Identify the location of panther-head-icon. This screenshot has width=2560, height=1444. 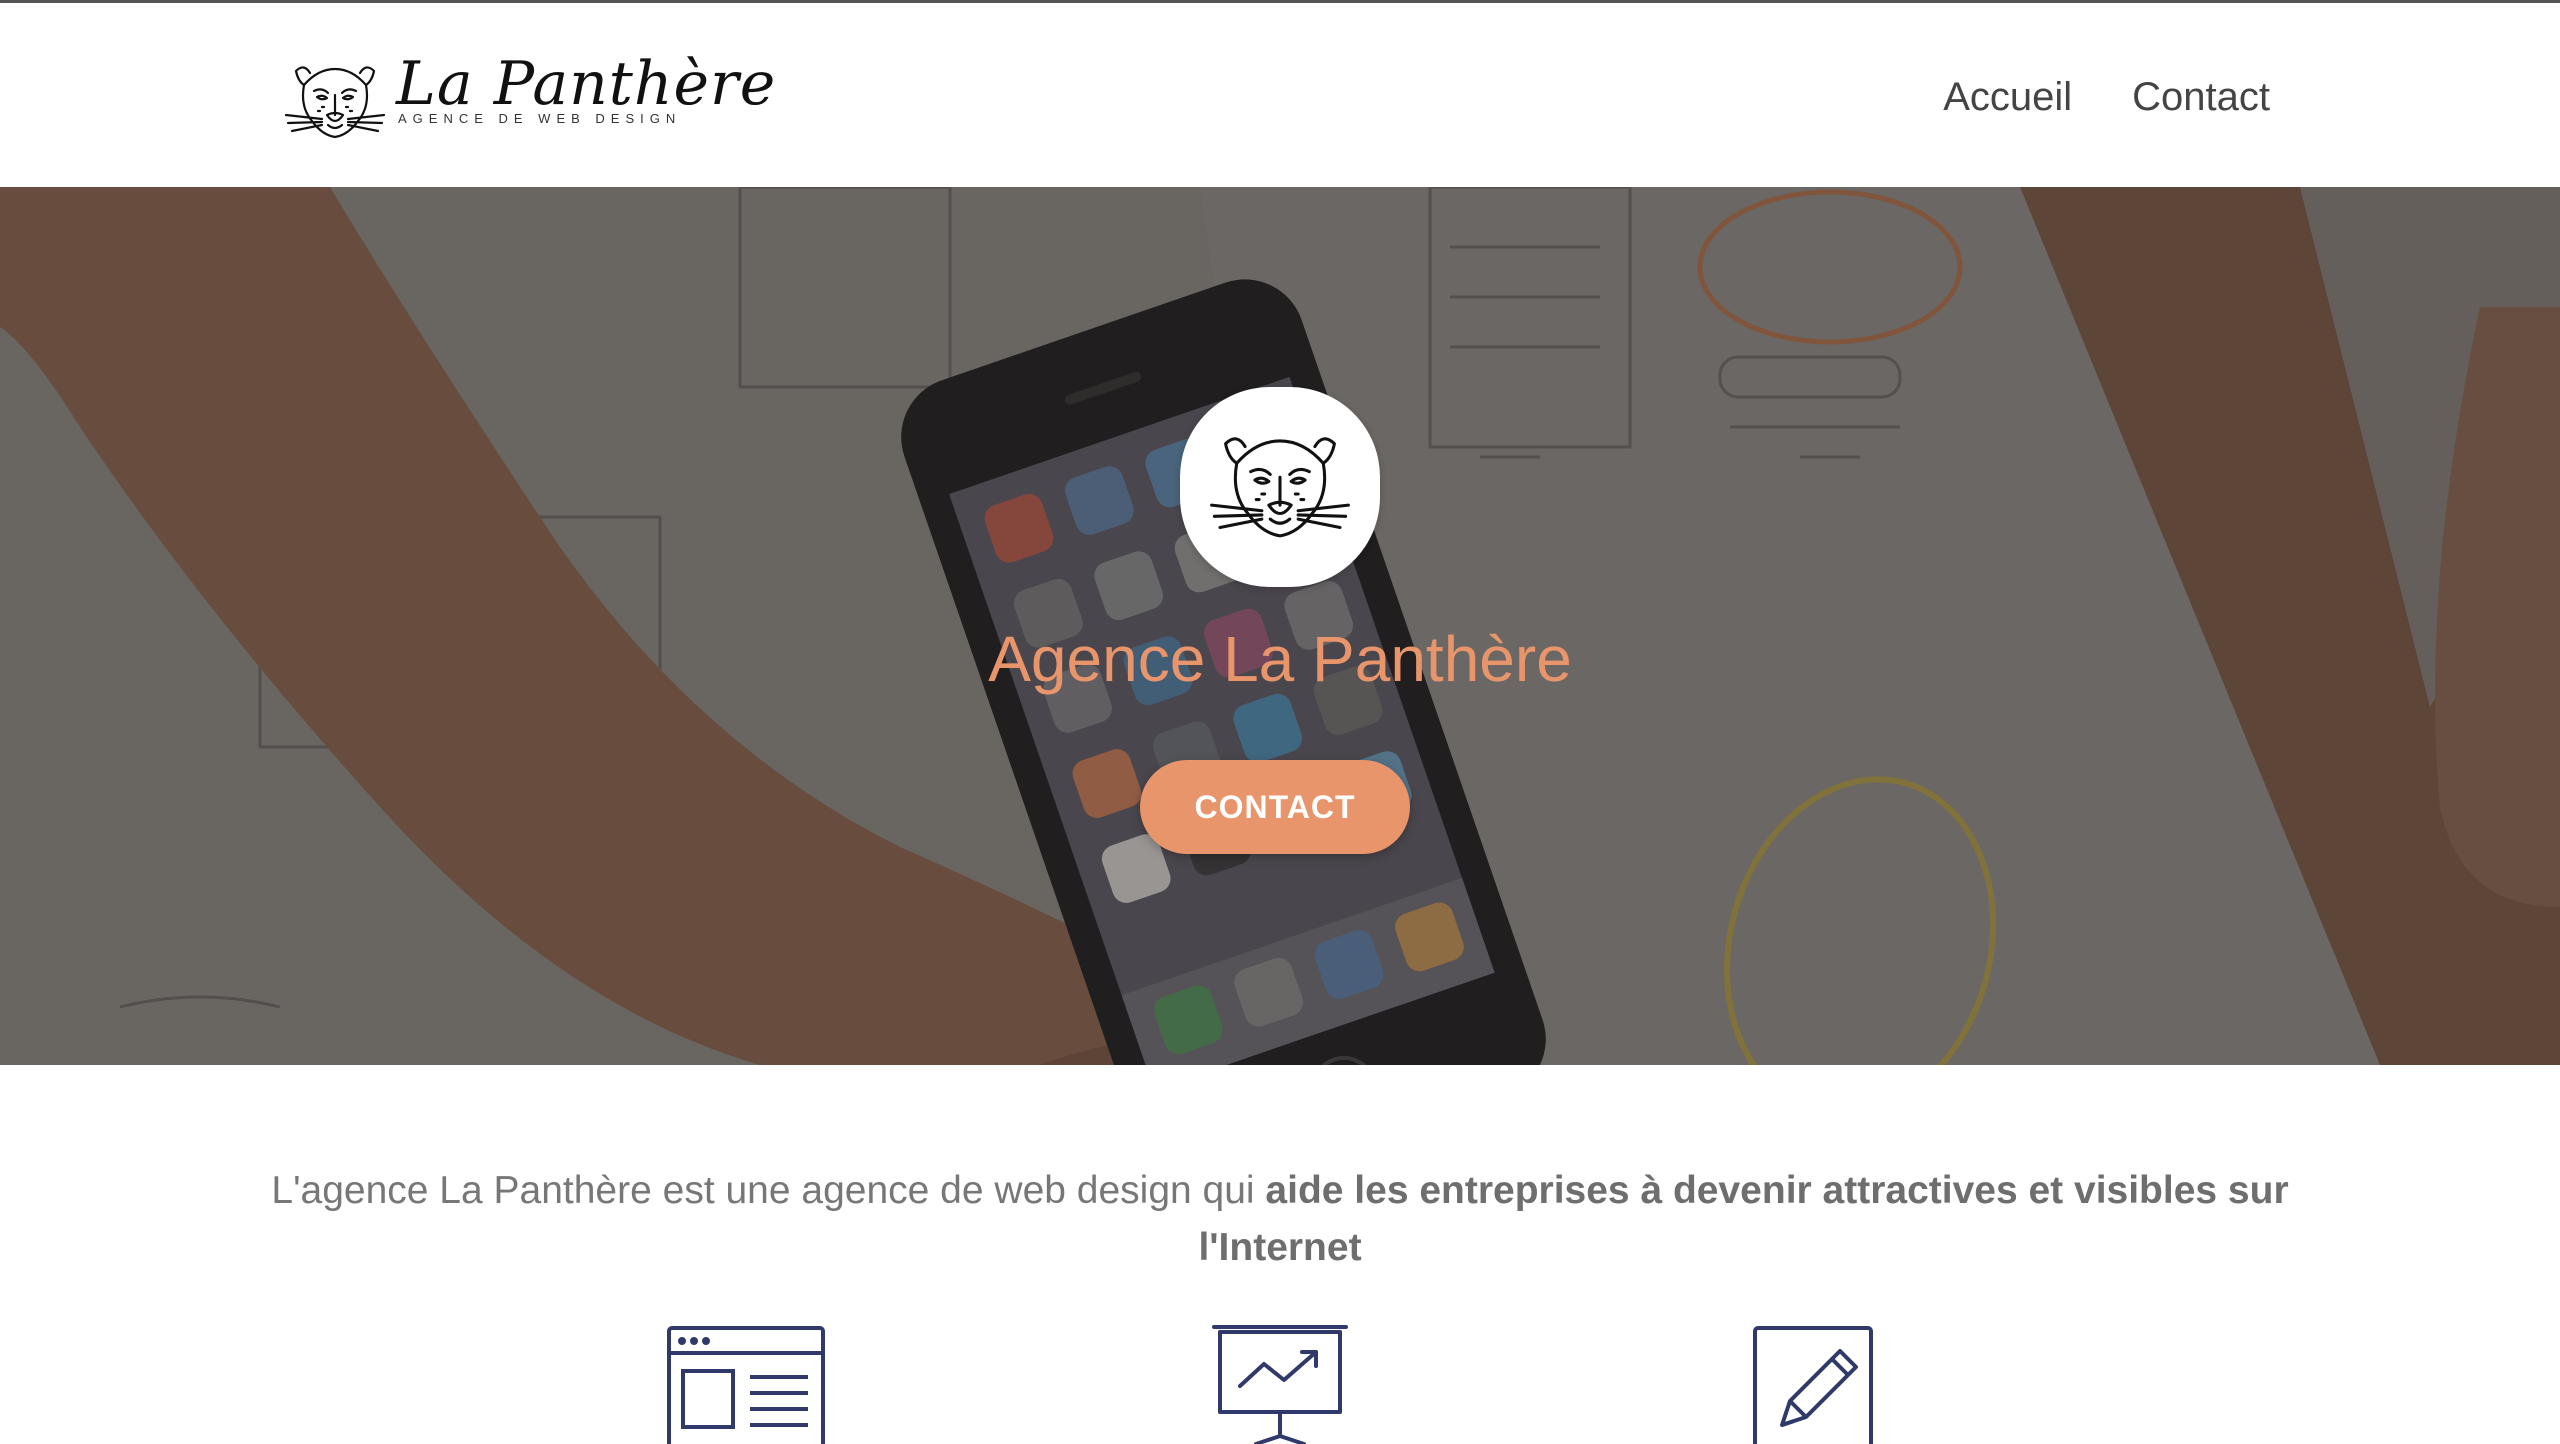
(1280, 487).